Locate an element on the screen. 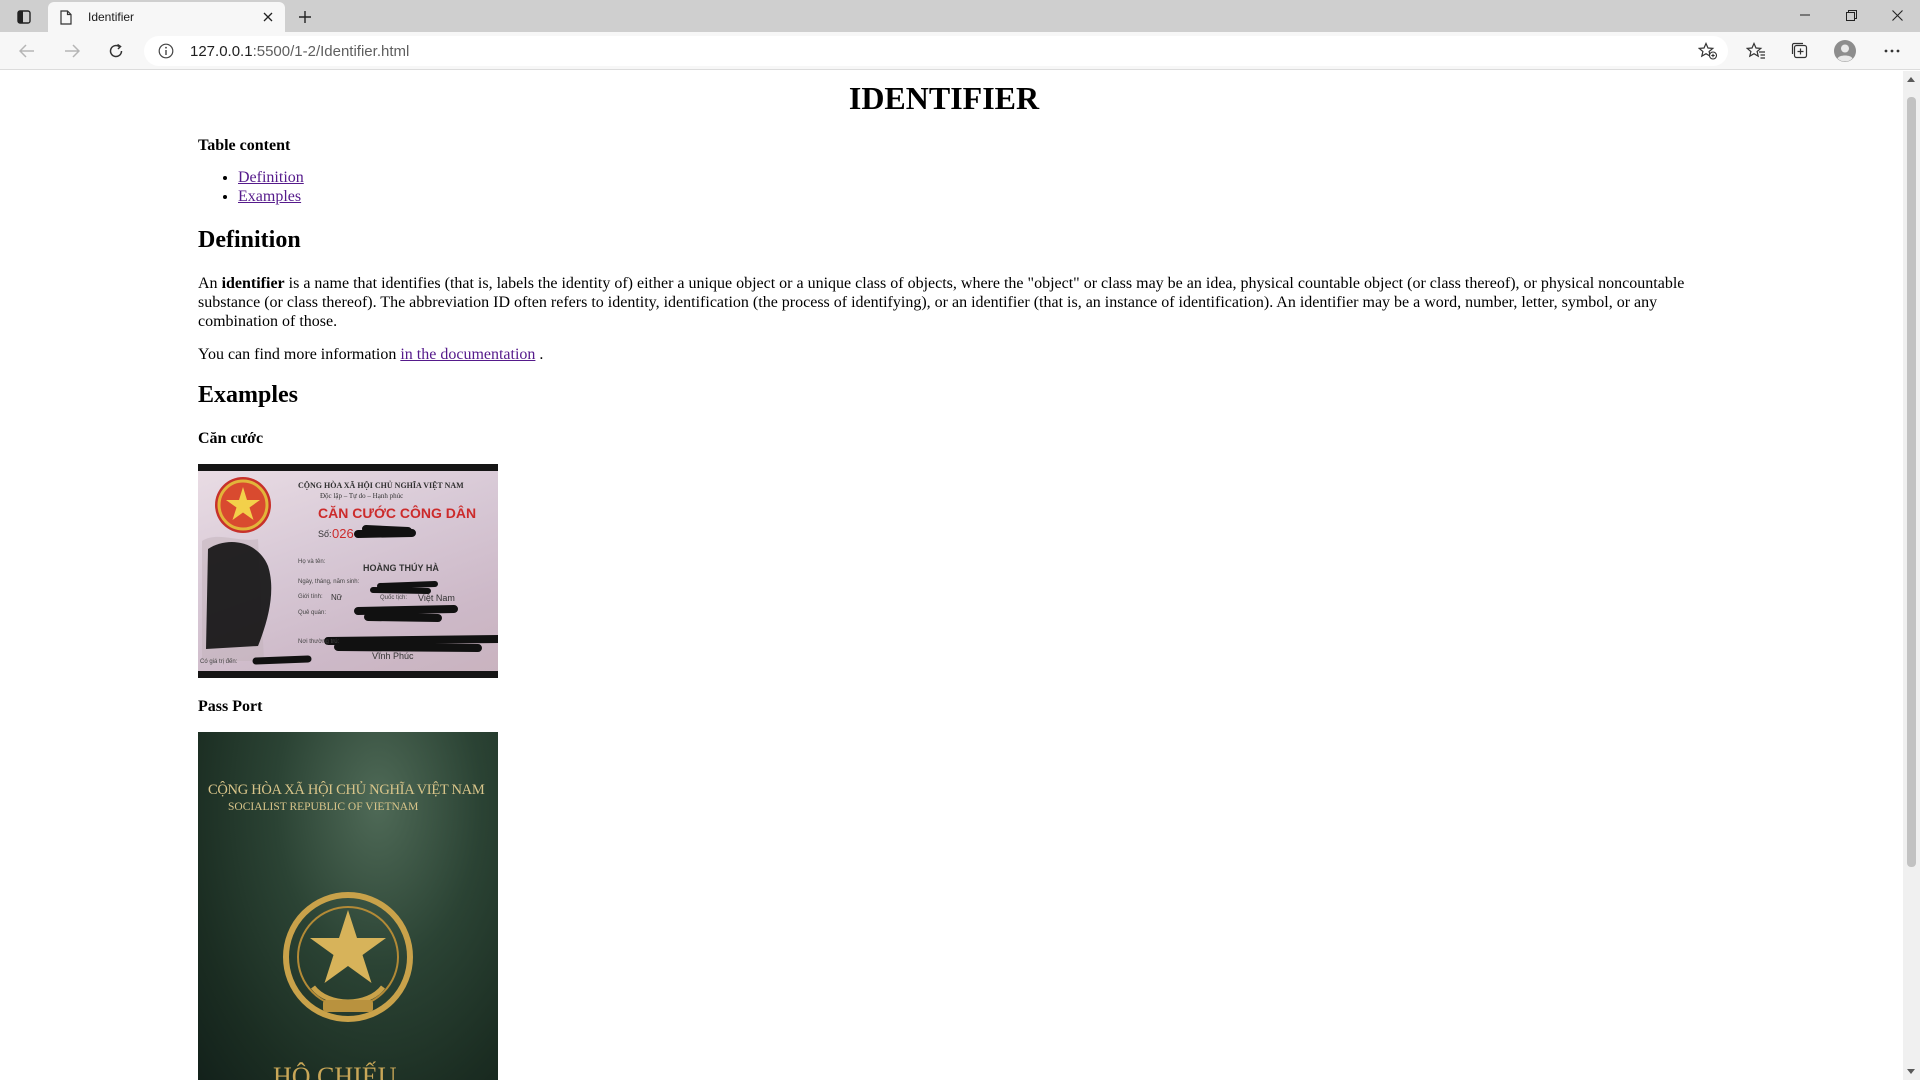  close-tab-icon is located at coordinates (268, 17).